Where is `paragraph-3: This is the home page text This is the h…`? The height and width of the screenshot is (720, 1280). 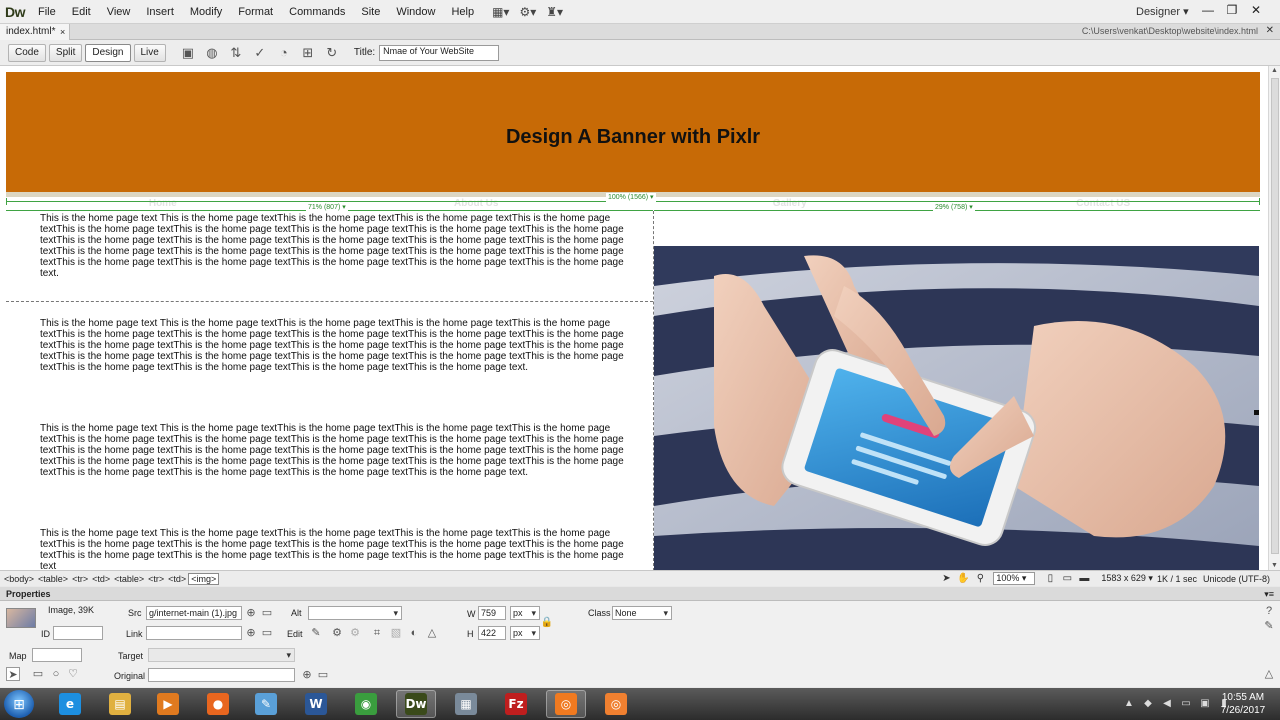 paragraph-3: This is the home page text This is the h… is located at coordinates (332, 450).